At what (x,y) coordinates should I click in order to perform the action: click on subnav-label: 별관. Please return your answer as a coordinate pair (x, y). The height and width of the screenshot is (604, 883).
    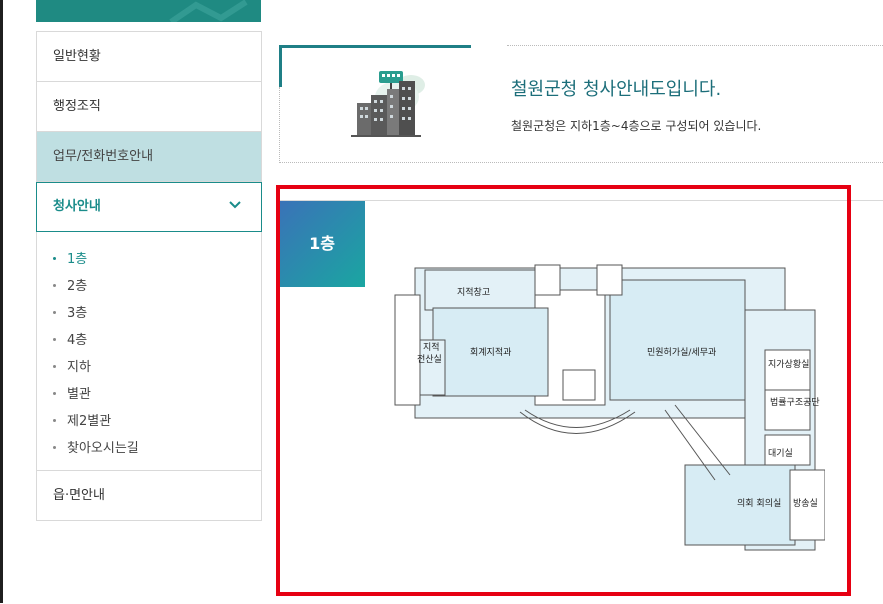
    Looking at the image, I should click on (79, 394).